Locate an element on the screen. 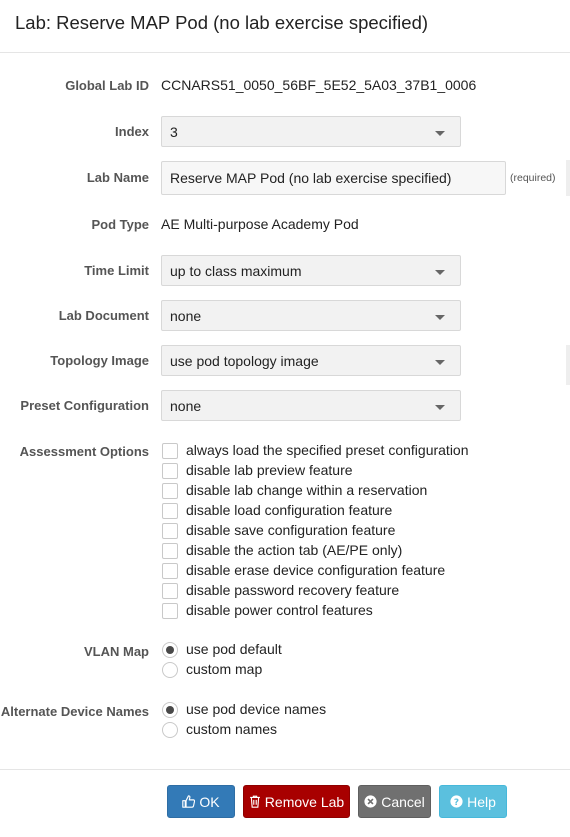  pod-type-value: AE Multi-purpose Academy Pod is located at coordinates (260, 224).